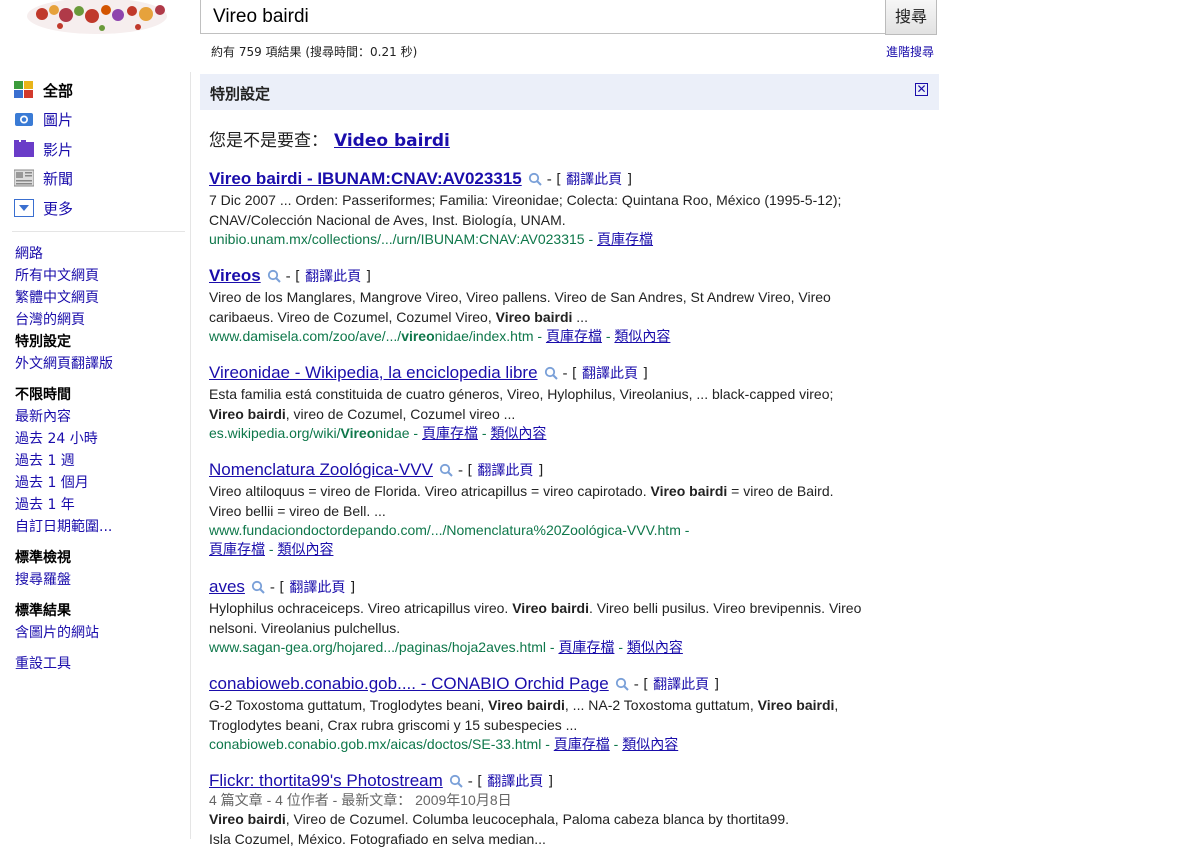 This screenshot has width=1199, height=849. Describe the element at coordinates (29, 253) in the screenshot. I see `scope-web: 網路` at that location.